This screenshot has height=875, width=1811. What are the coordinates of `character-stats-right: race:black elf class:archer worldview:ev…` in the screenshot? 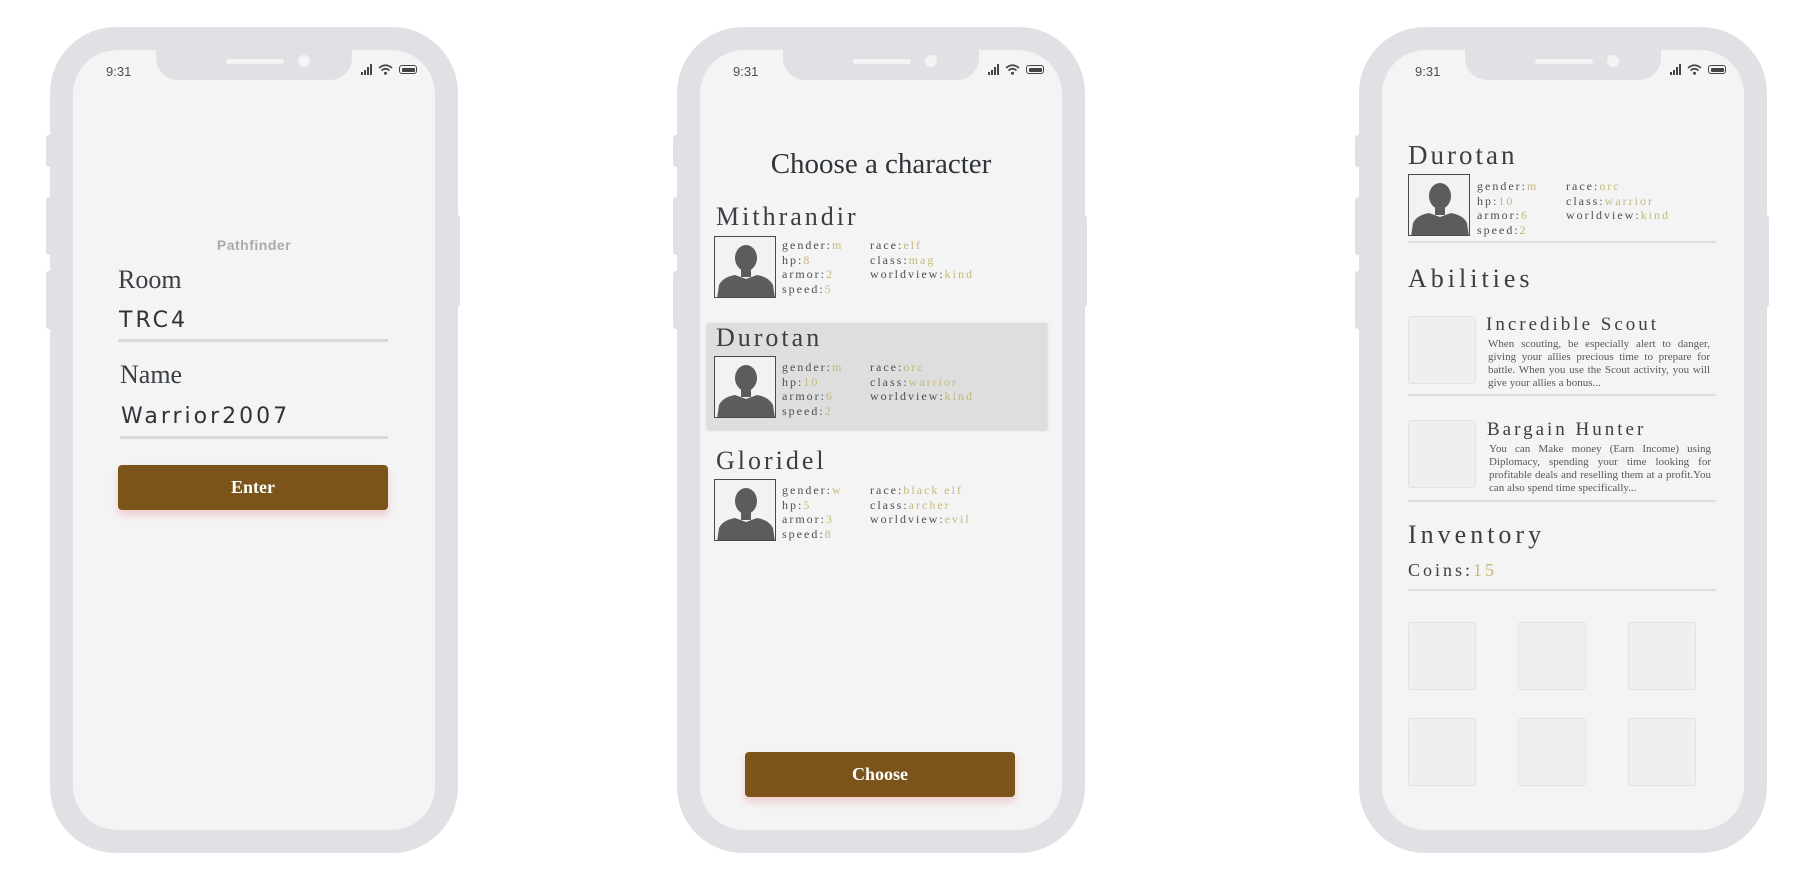 It's located at (920, 505).